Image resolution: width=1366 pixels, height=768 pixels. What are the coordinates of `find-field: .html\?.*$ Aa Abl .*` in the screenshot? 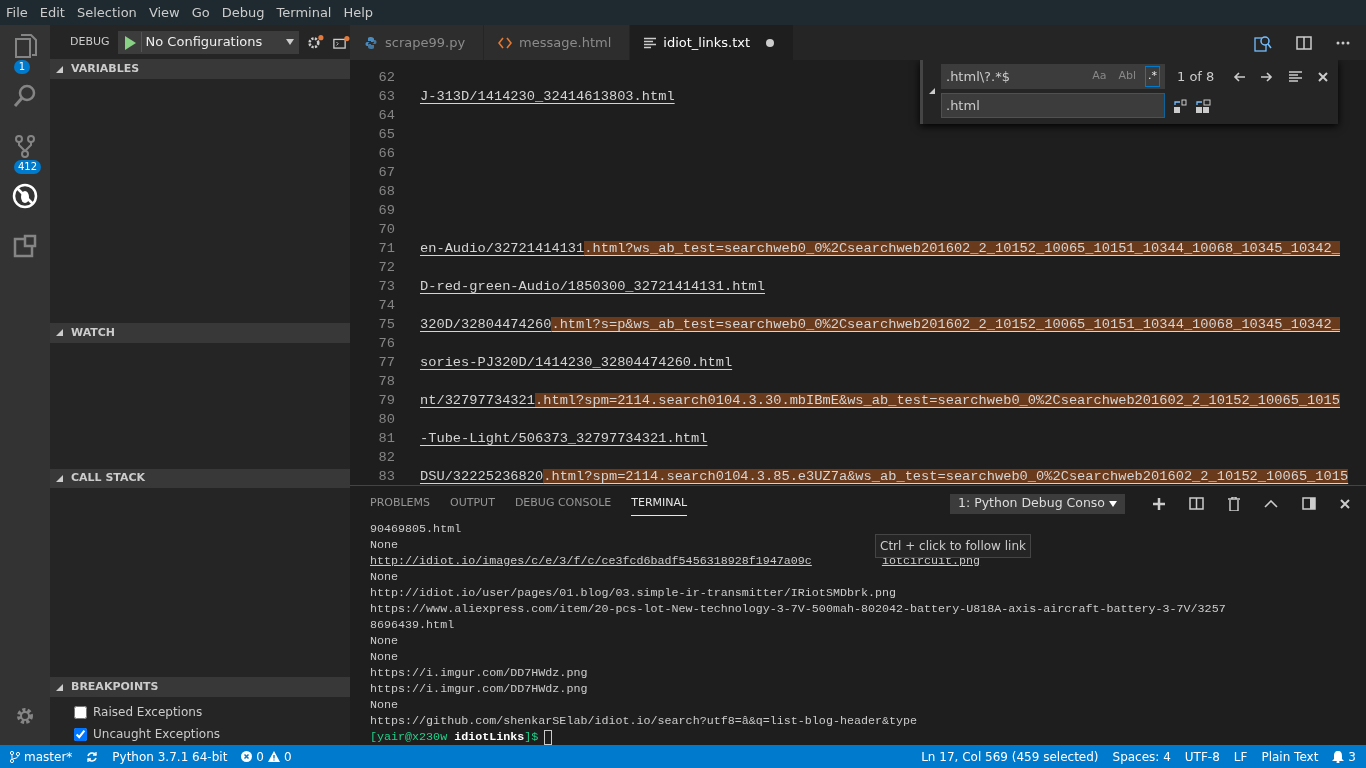 It's located at (1053, 76).